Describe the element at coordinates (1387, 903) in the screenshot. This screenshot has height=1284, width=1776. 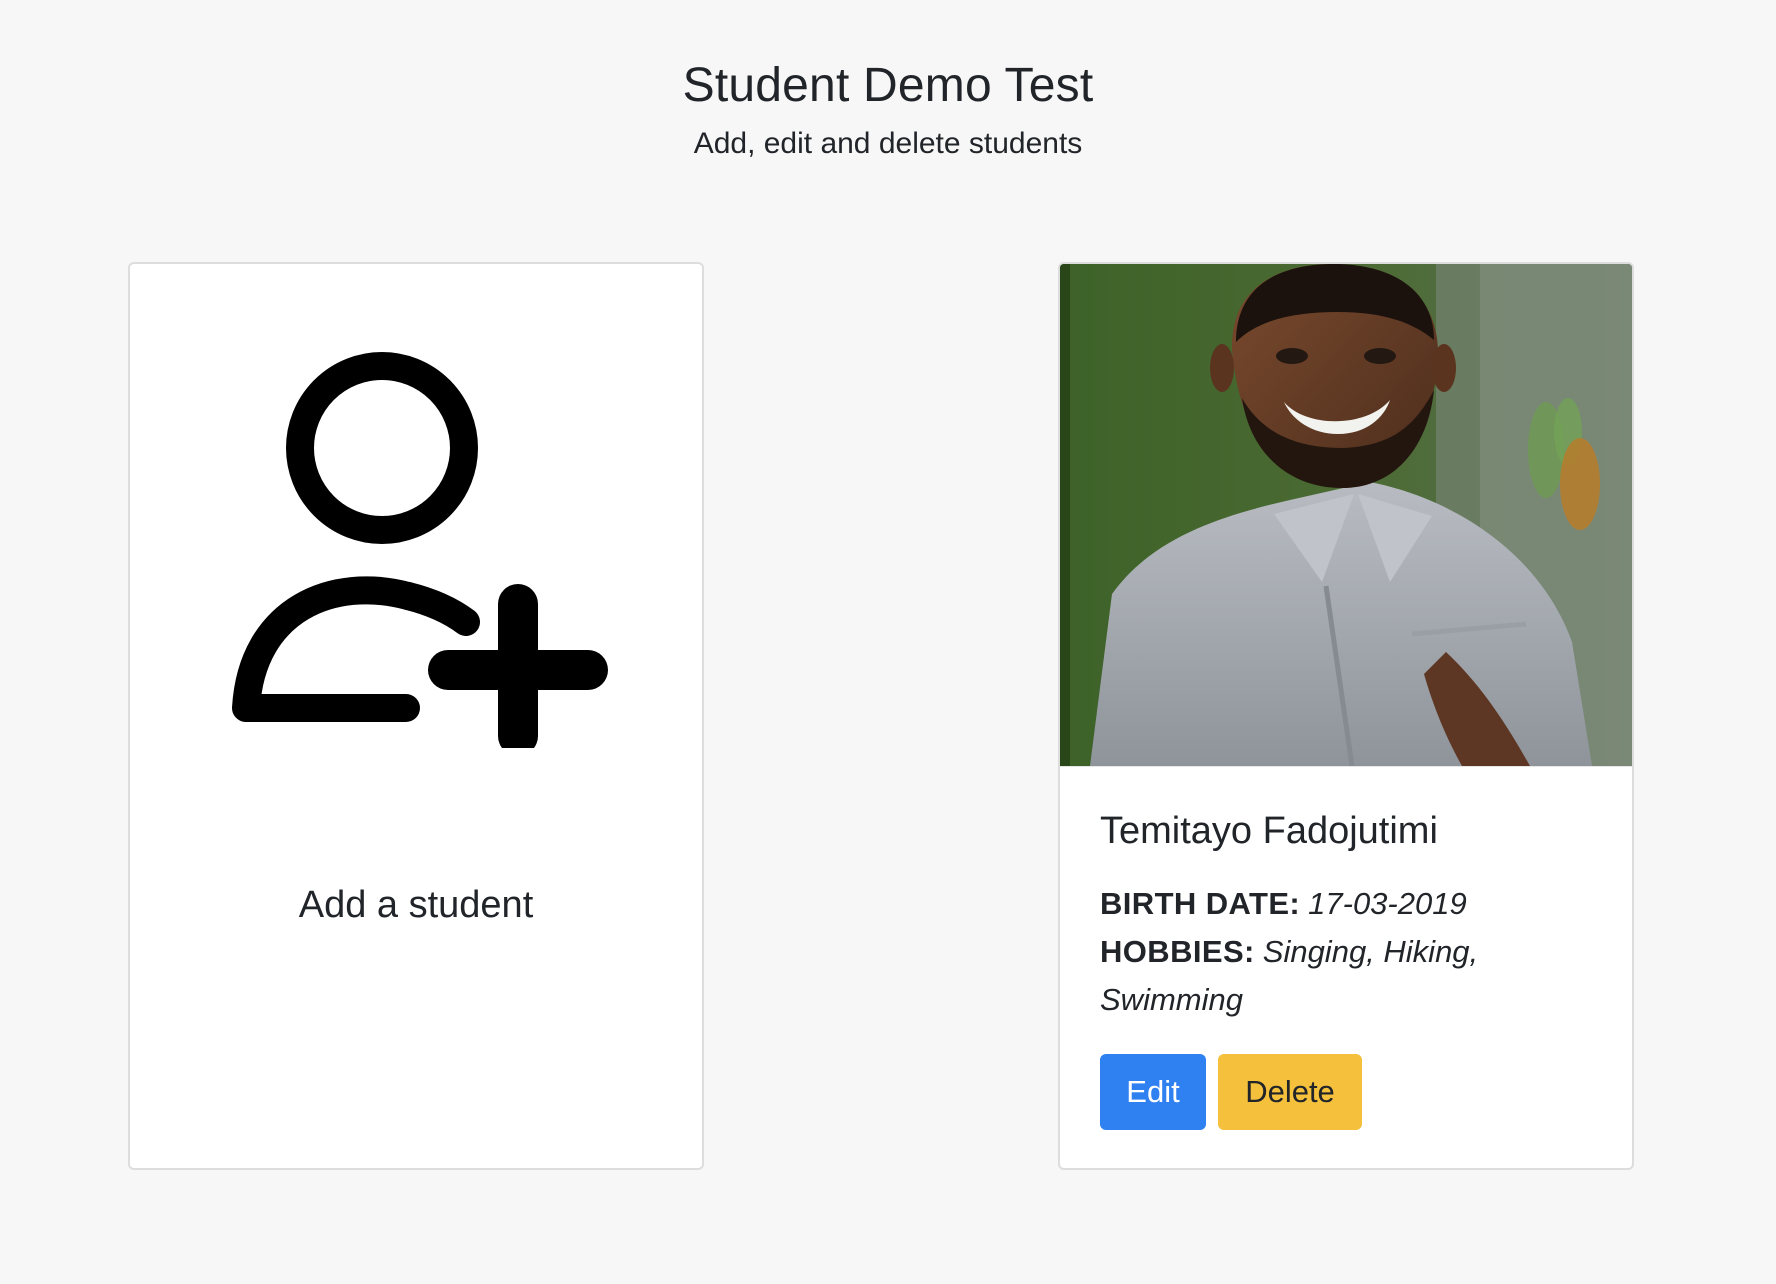
I see `birth-date-value: 17-03-2019` at that location.